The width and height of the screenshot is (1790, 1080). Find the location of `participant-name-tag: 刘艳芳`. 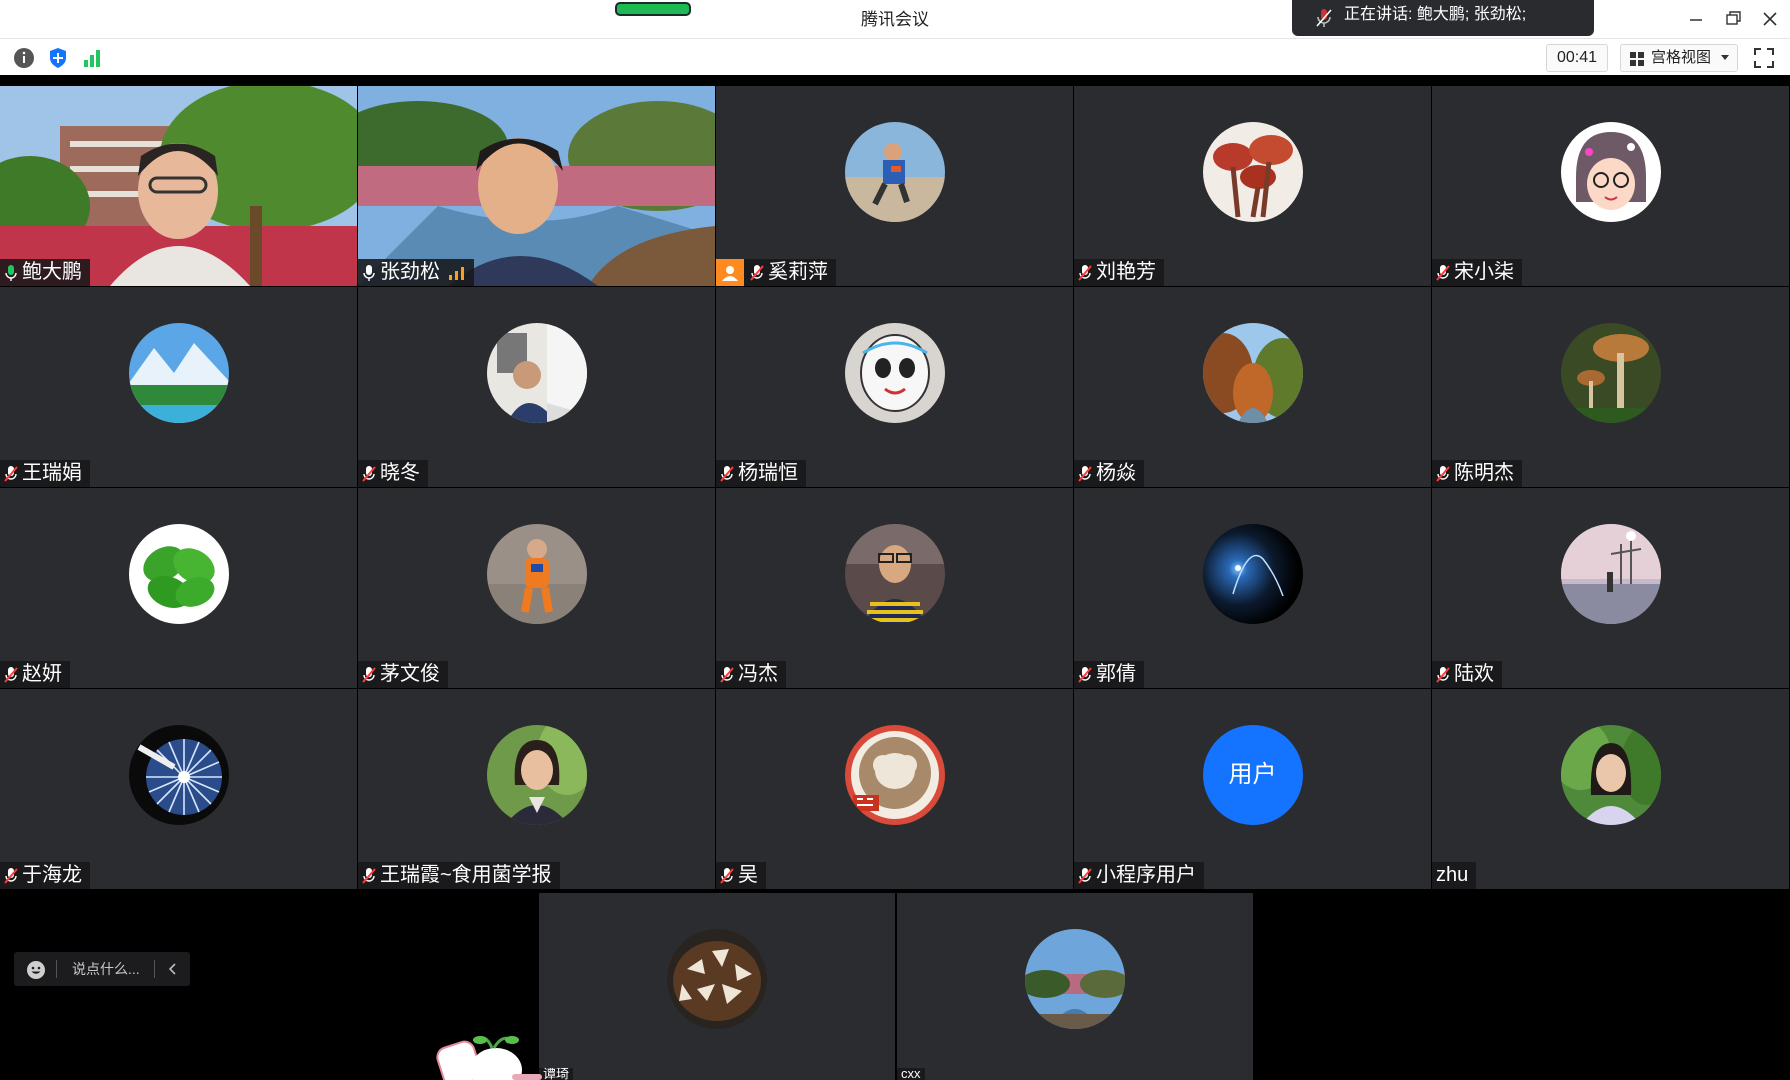

participant-name-tag: 刘艳芳 is located at coordinates (1119, 272).